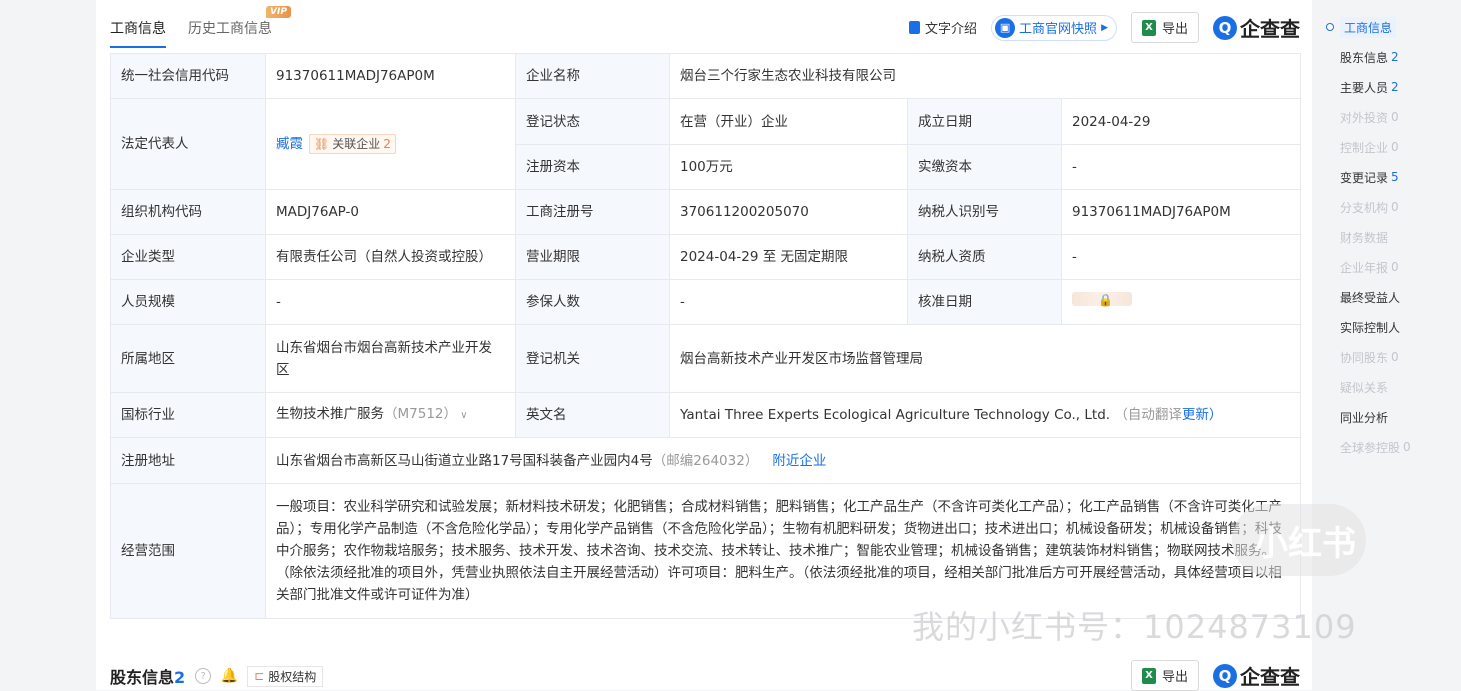 The image size is (1461, 691). Describe the element at coordinates (421, 414) in the screenshot. I see `industry-code: （M7512）` at that location.